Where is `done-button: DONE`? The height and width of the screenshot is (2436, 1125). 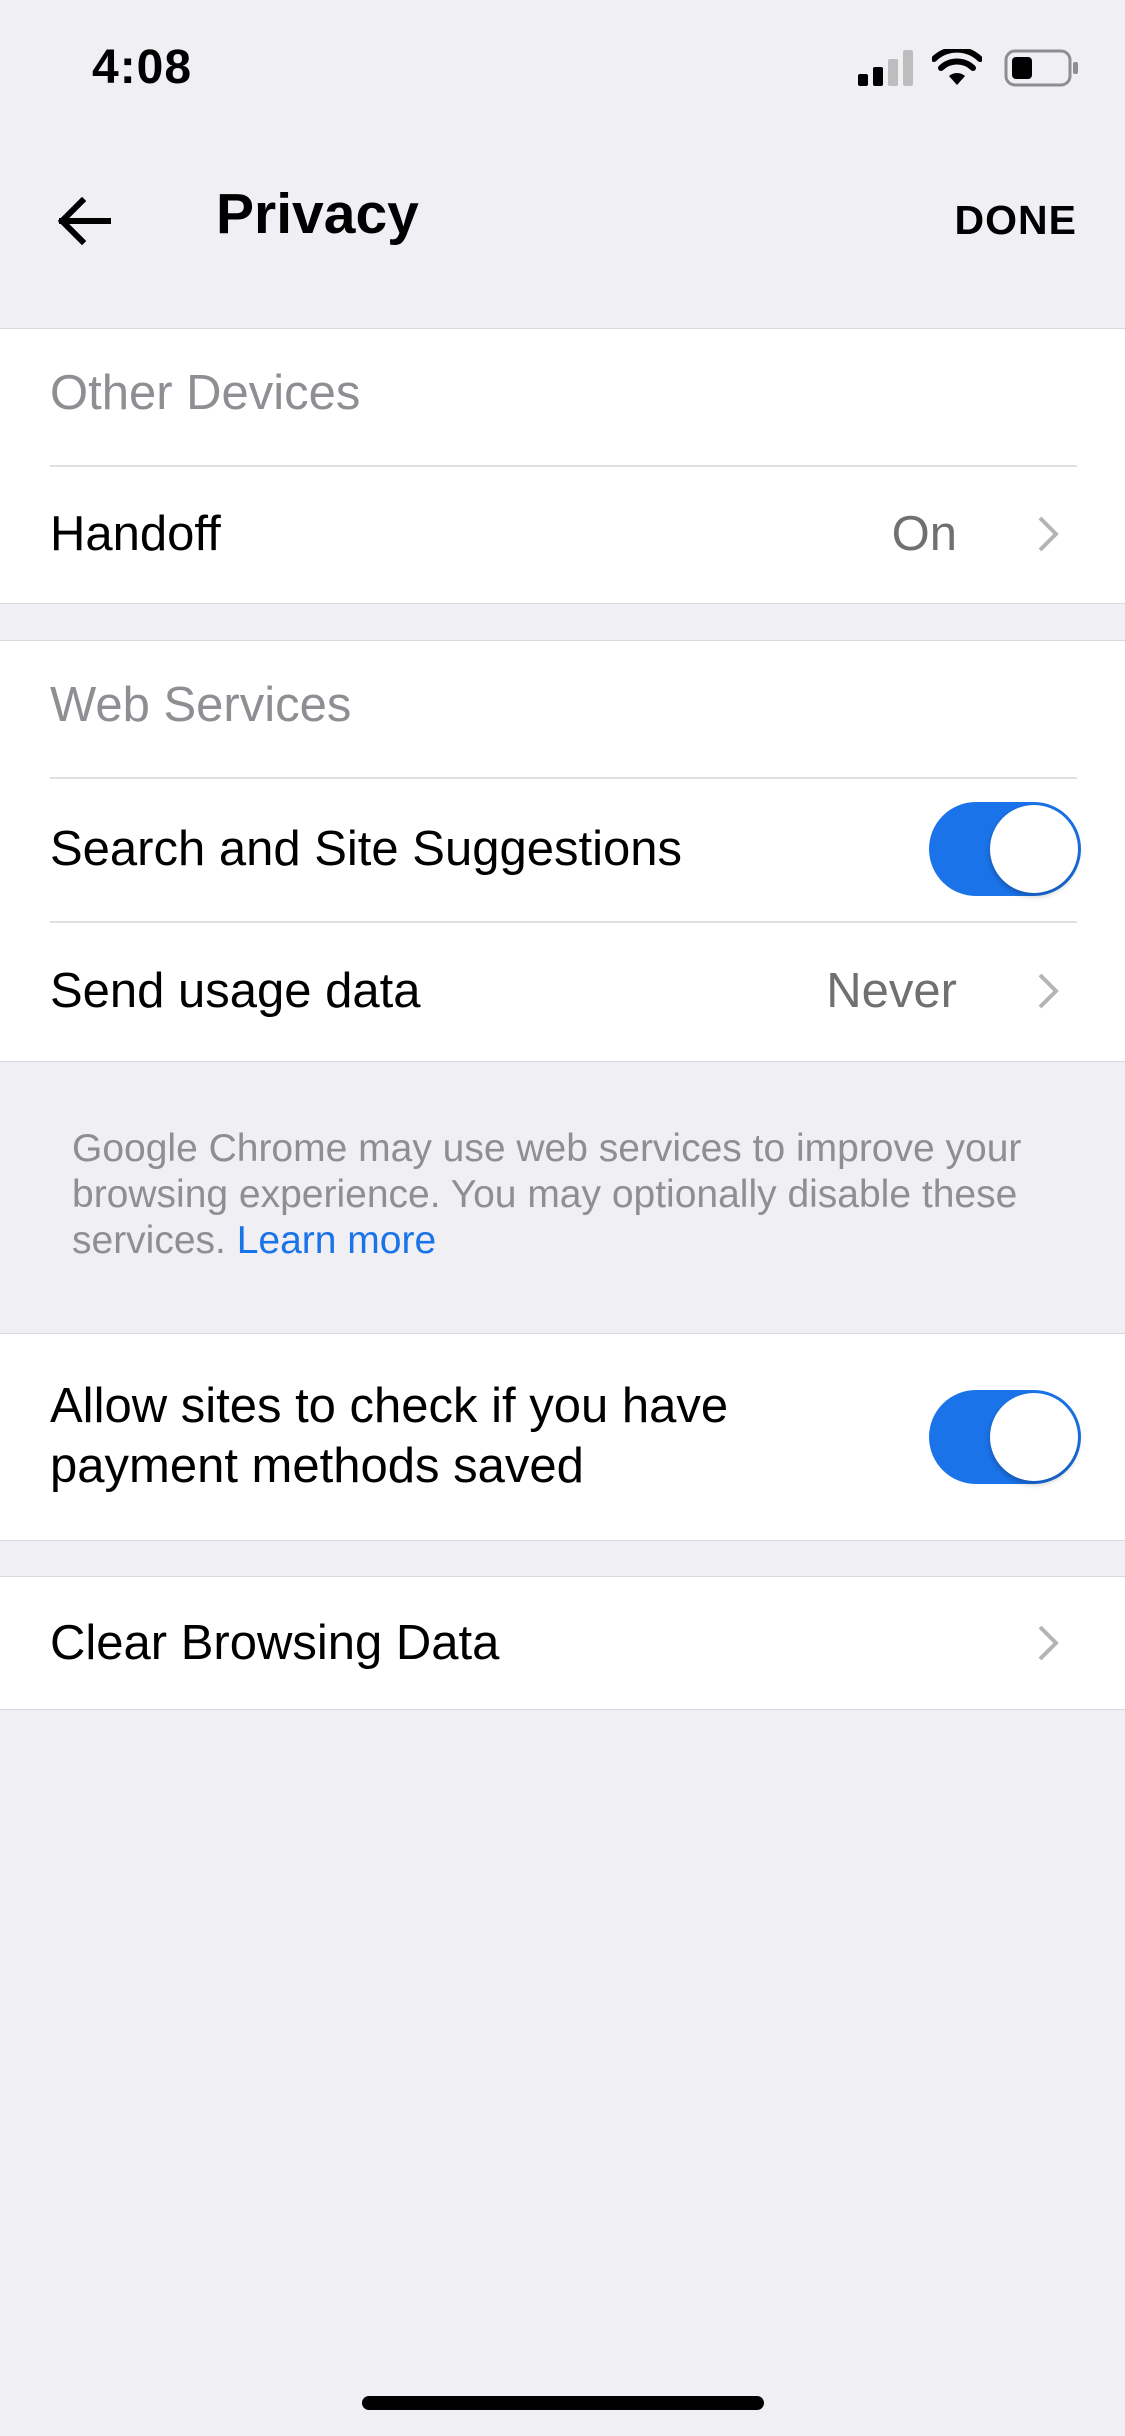
done-button: DONE is located at coordinates (1016, 220).